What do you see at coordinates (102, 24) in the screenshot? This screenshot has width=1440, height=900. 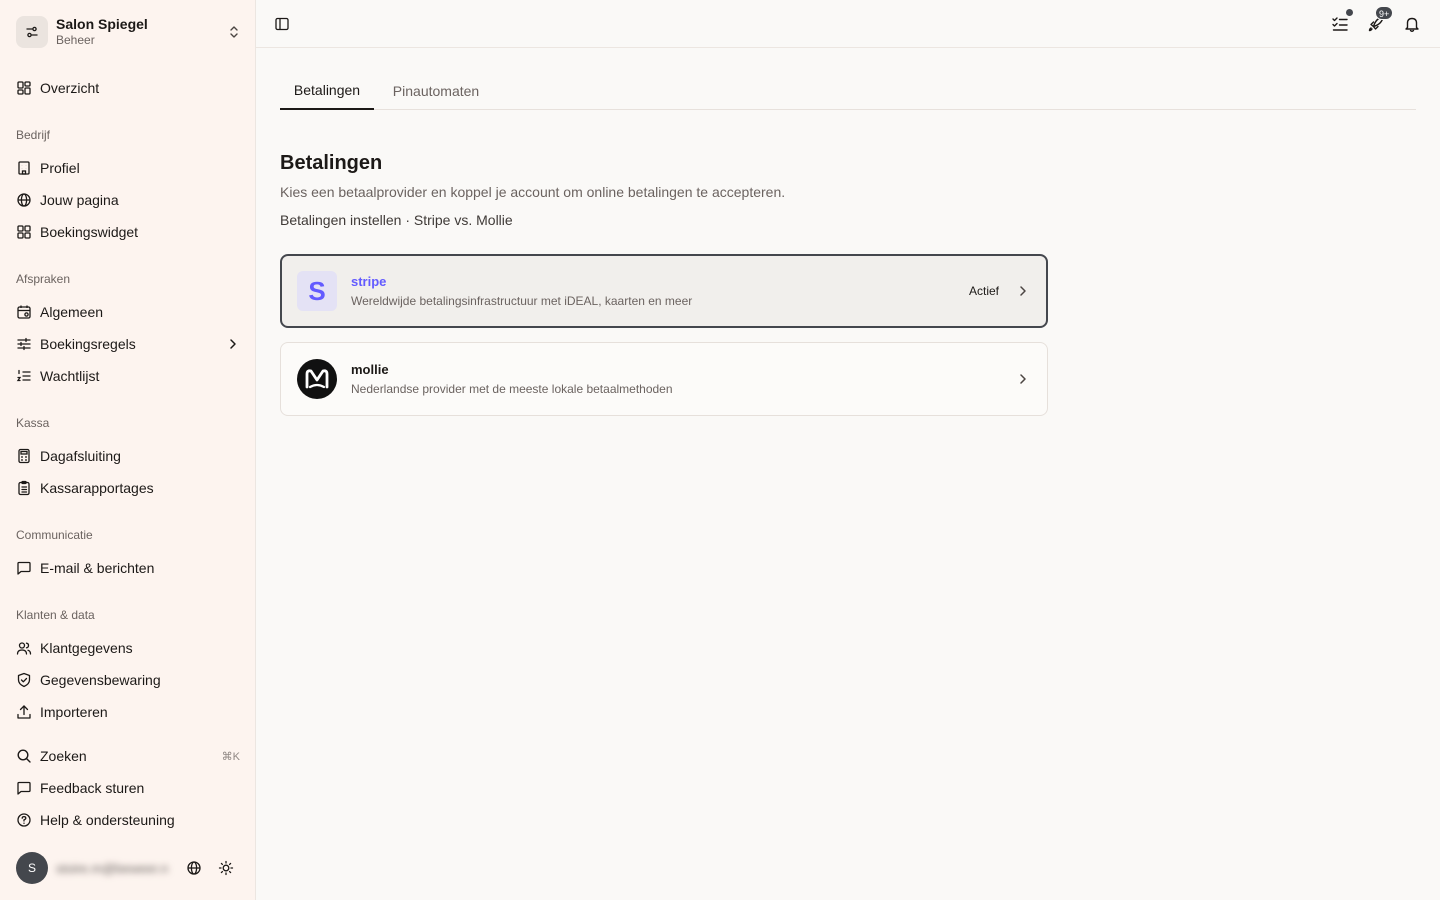 I see `org-name: Salon Spiegel` at bounding box center [102, 24].